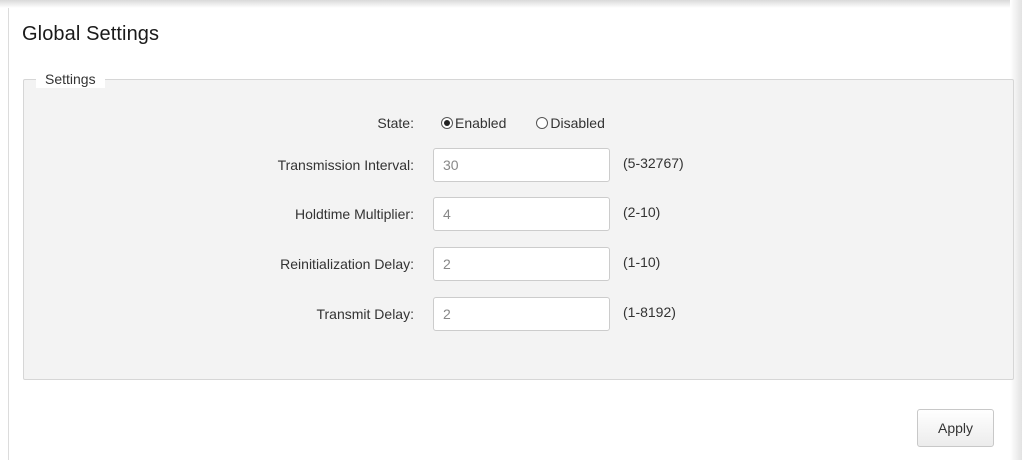 The image size is (1022, 460). Describe the element at coordinates (395, 123) in the screenshot. I see `state-label: State:` at that location.